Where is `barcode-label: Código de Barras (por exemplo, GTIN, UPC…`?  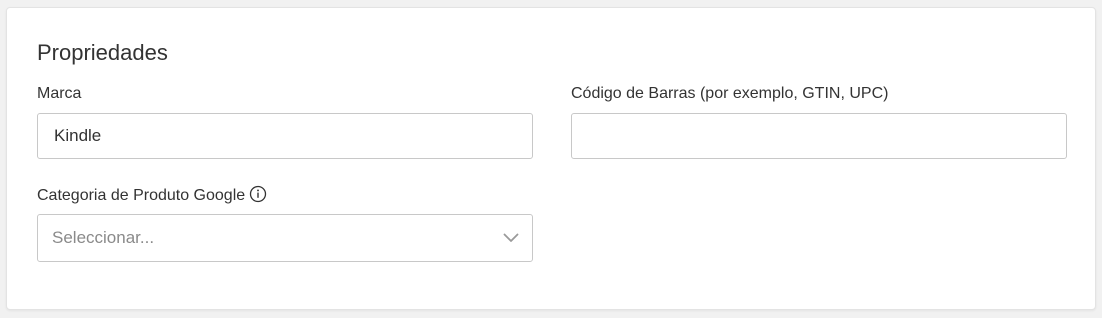 barcode-label: Código de Barras (por exemplo, GTIN, UPC… is located at coordinates (730, 93).